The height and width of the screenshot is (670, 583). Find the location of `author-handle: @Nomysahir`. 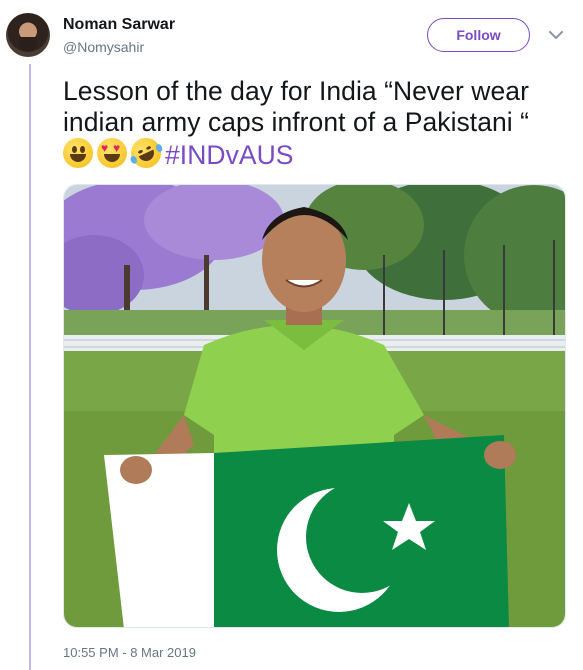

author-handle: @Nomysahir is located at coordinates (103, 47).